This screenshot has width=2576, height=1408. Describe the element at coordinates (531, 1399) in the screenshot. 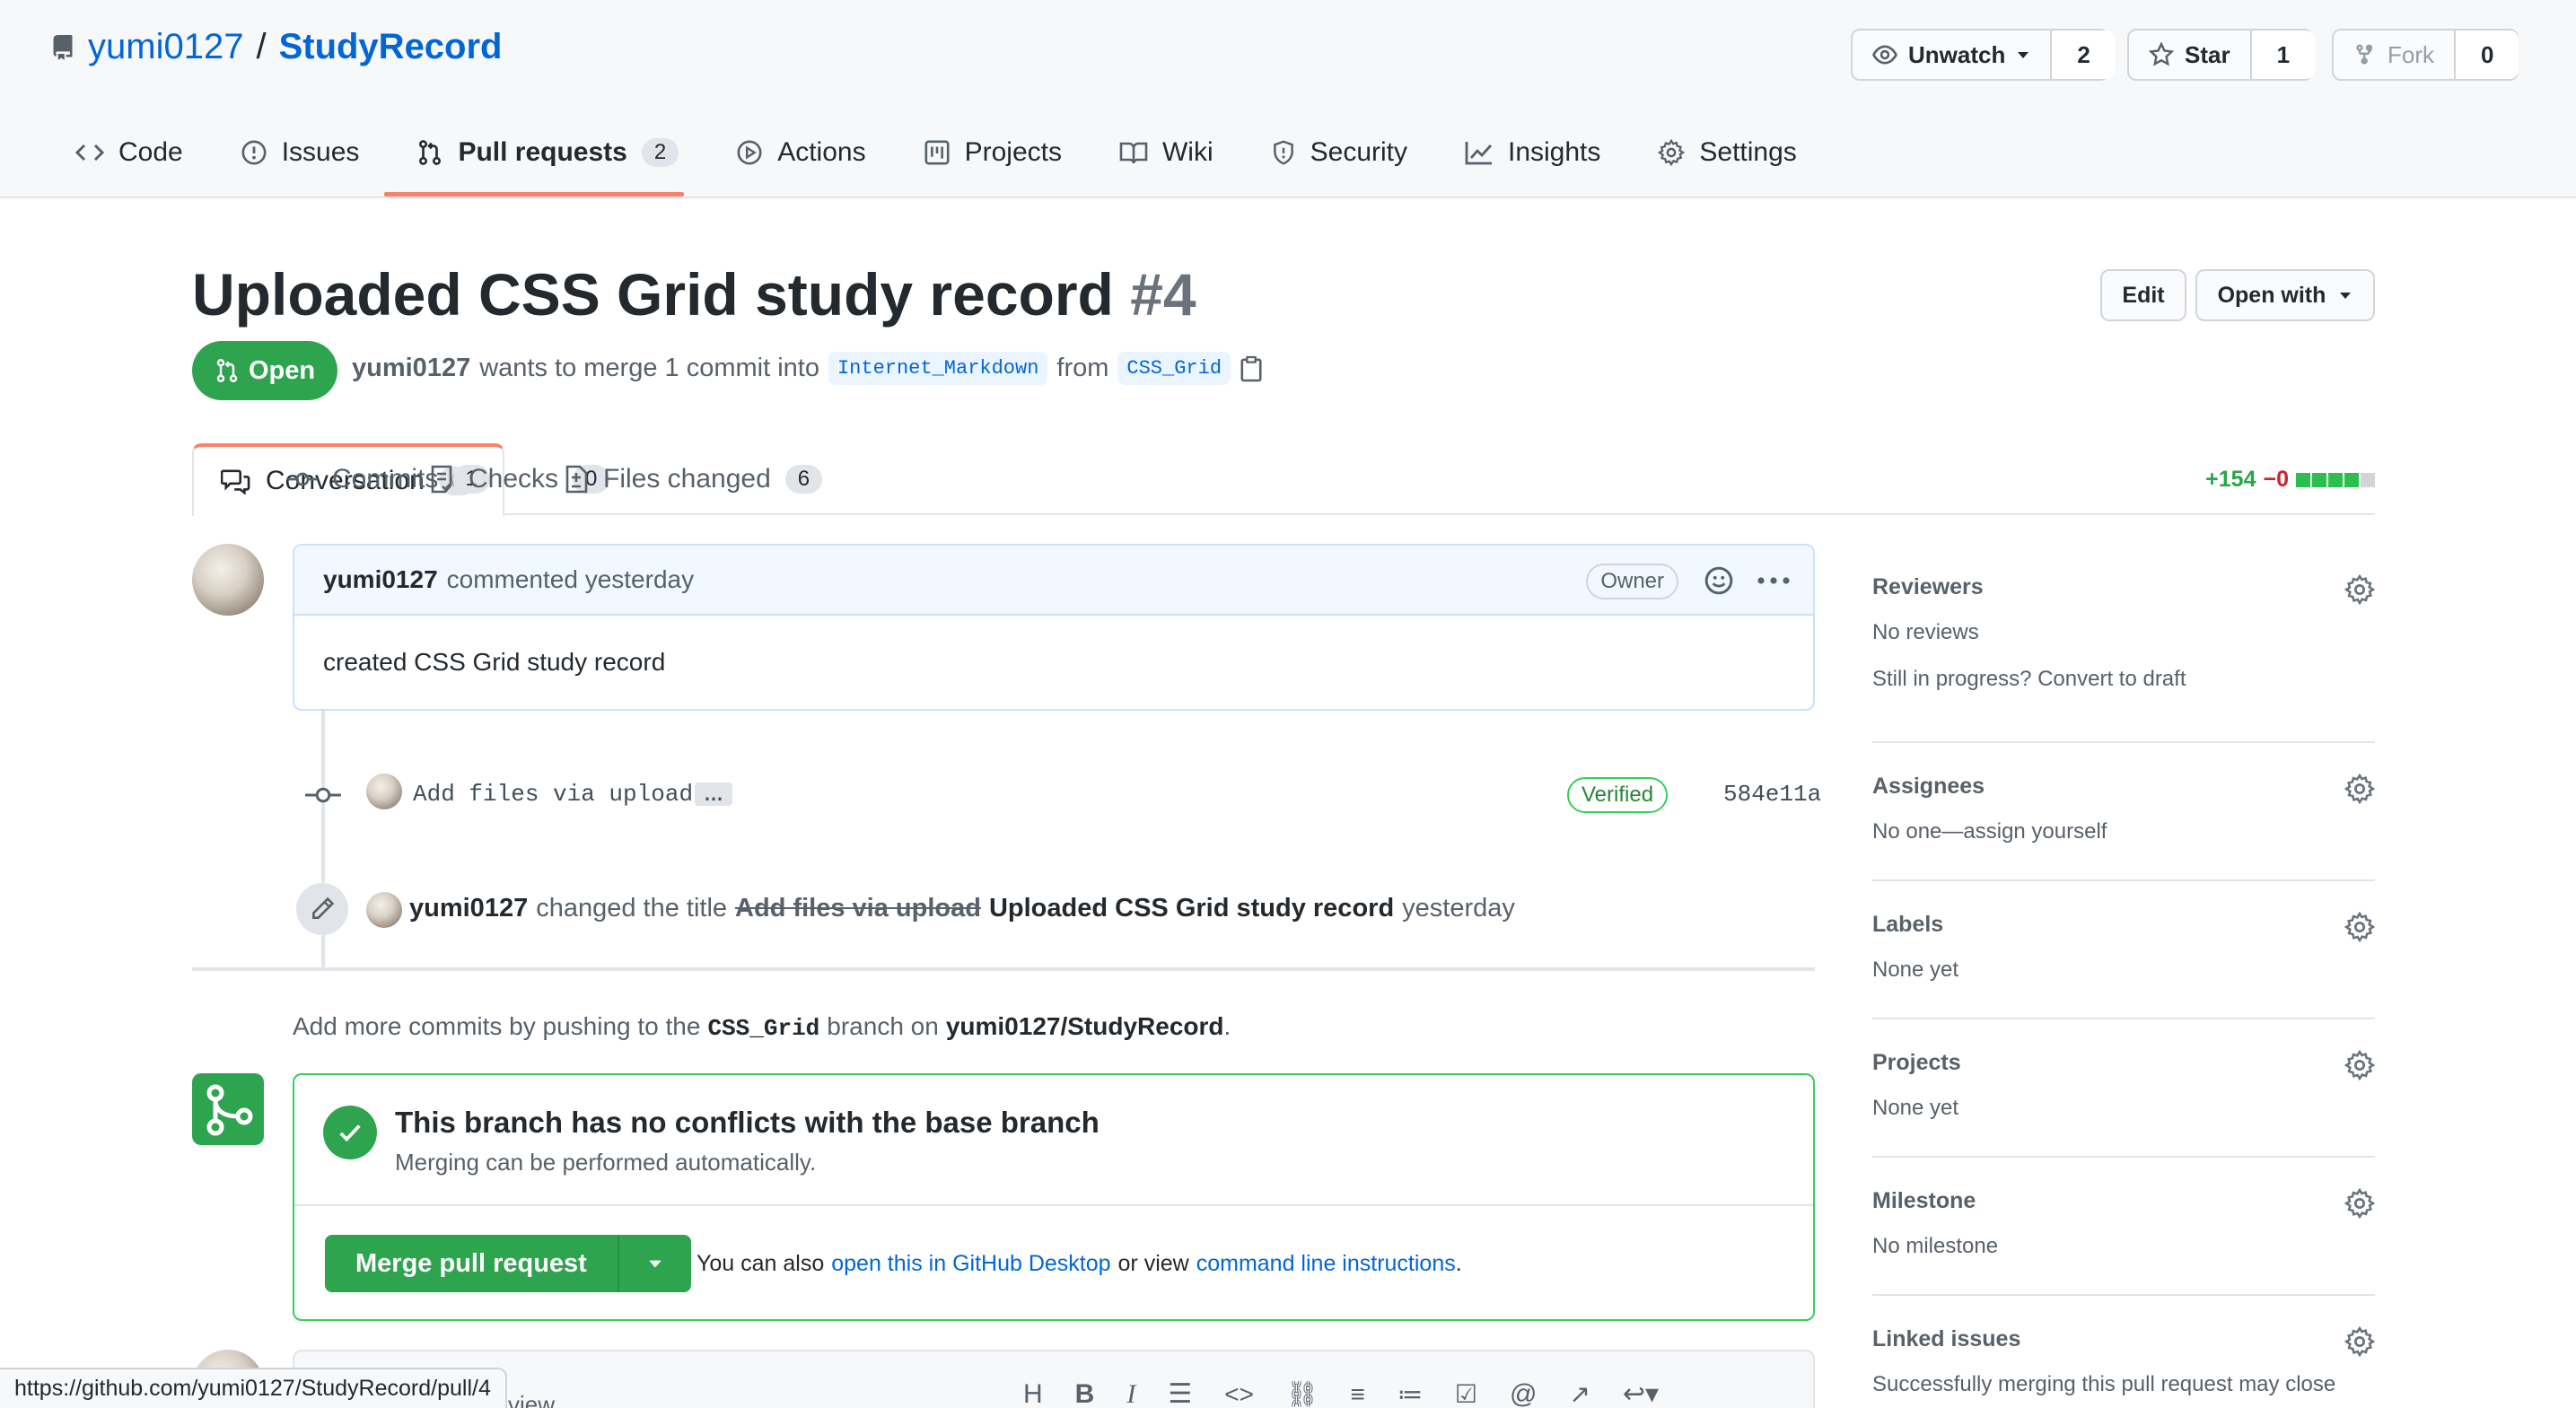

I see `preview-tab-partial: view` at that location.